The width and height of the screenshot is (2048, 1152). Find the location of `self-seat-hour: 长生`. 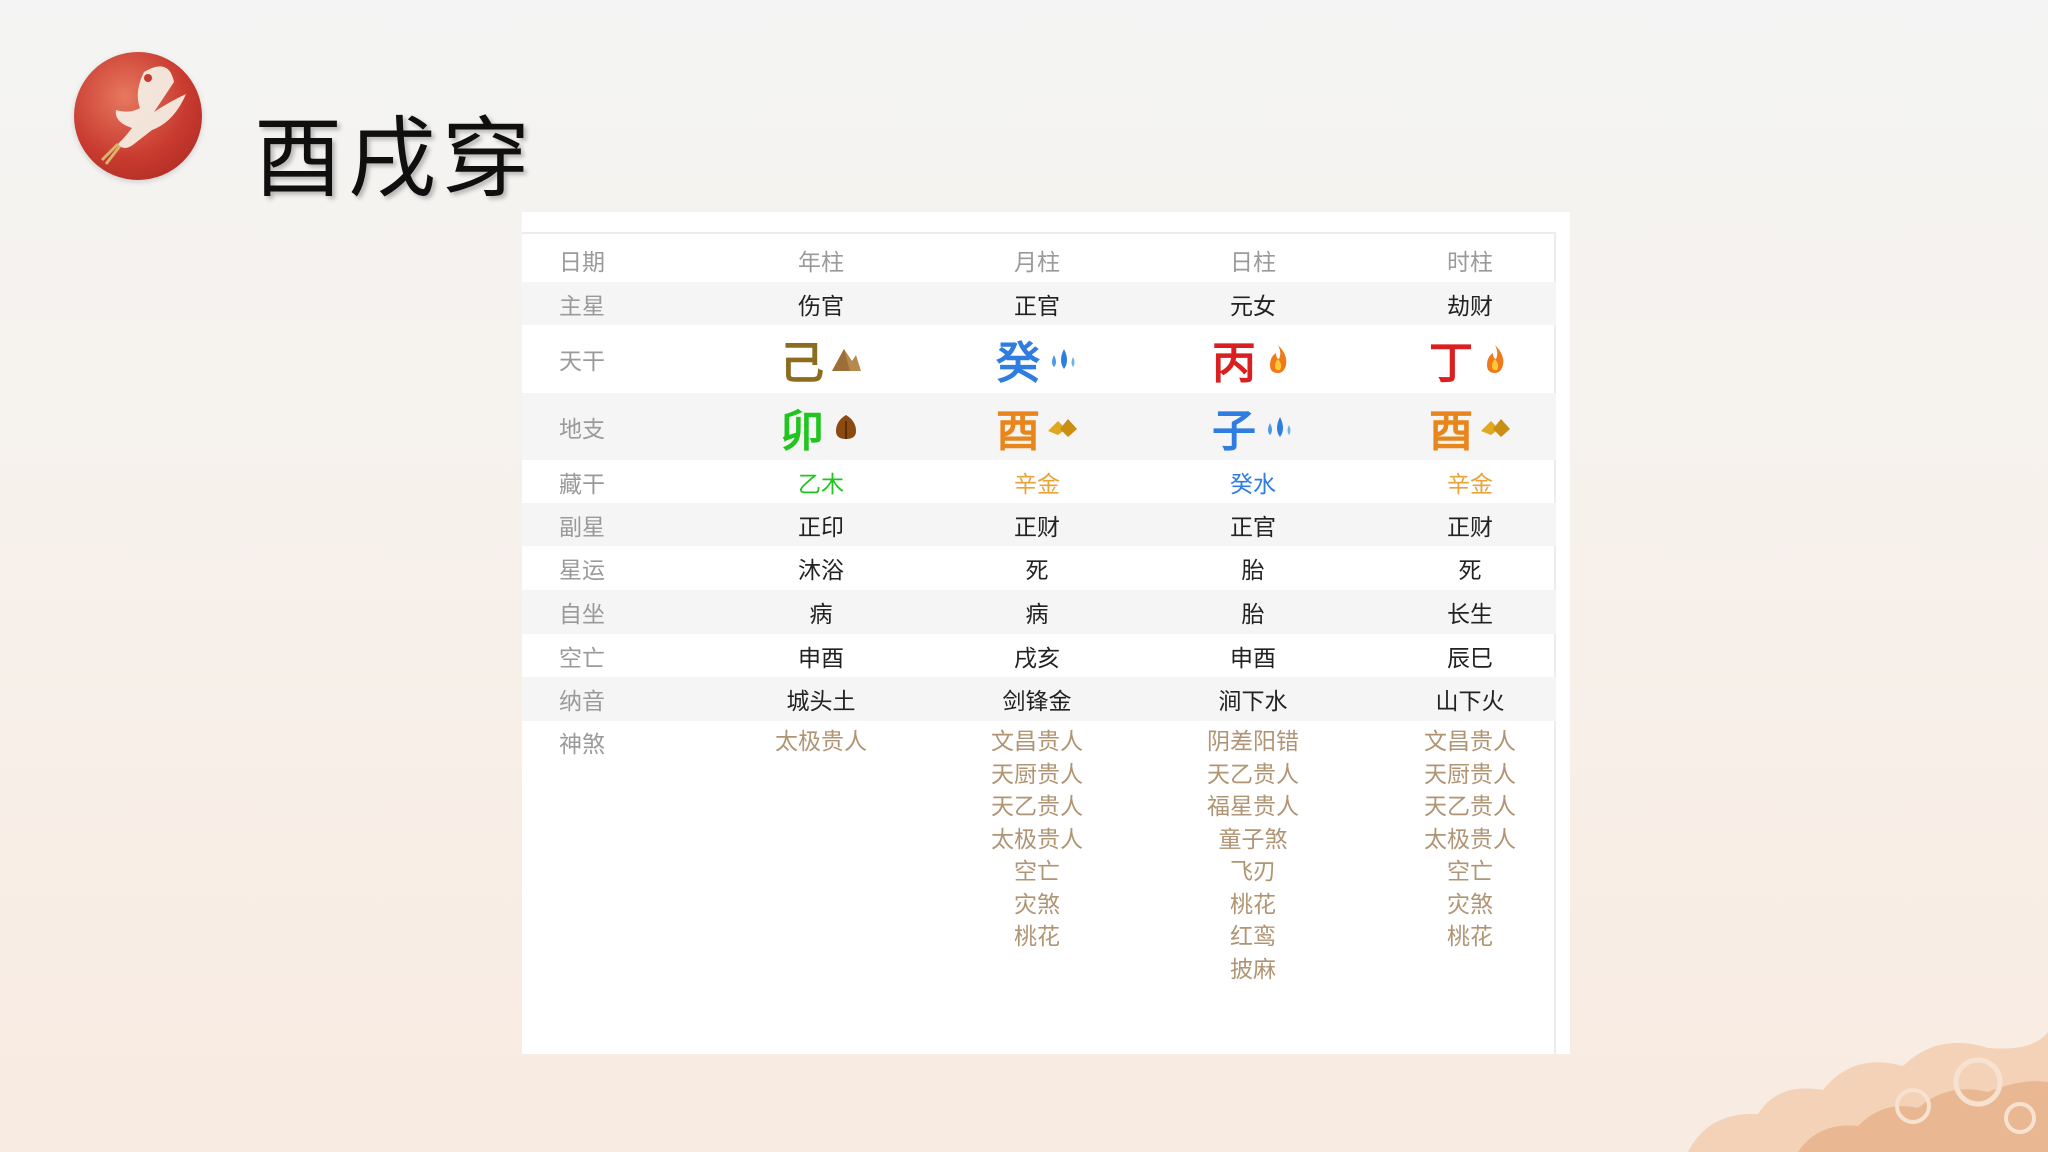

self-seat-hour: 长生 is located at coordinates (1470, 615).